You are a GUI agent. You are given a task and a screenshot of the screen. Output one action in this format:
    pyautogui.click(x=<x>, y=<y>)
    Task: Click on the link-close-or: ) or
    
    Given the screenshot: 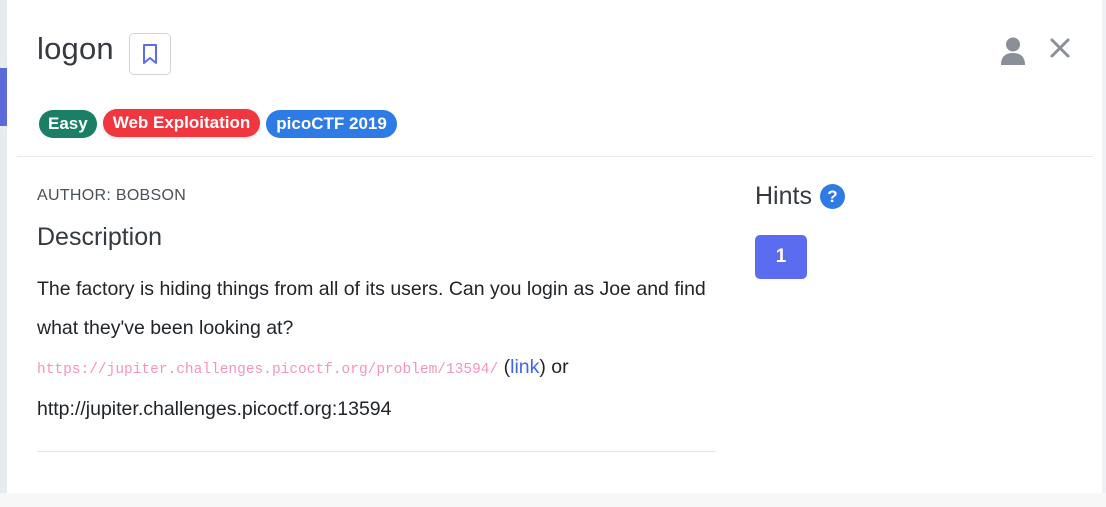 What is the action you would take?
    pyautogui.click(x=554, y=367)
    